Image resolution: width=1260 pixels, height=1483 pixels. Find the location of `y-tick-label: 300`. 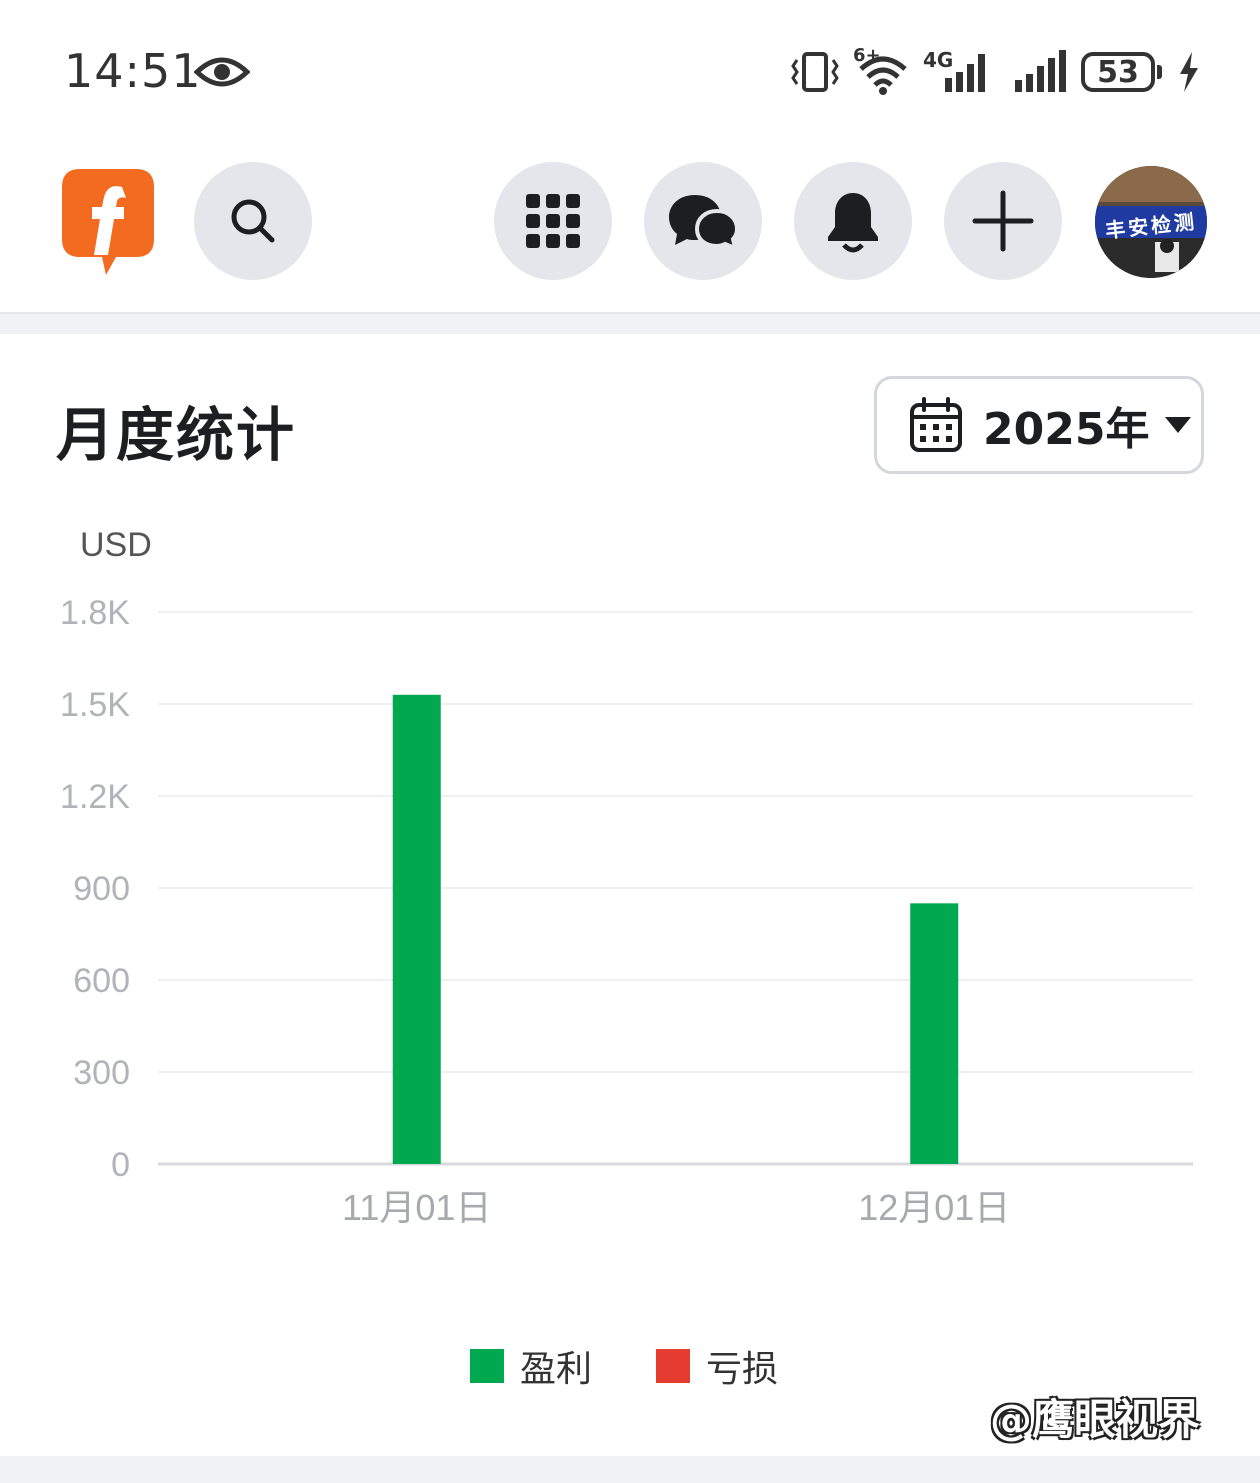

y-tick-label: 300 is located at coordinates (101, 1073).